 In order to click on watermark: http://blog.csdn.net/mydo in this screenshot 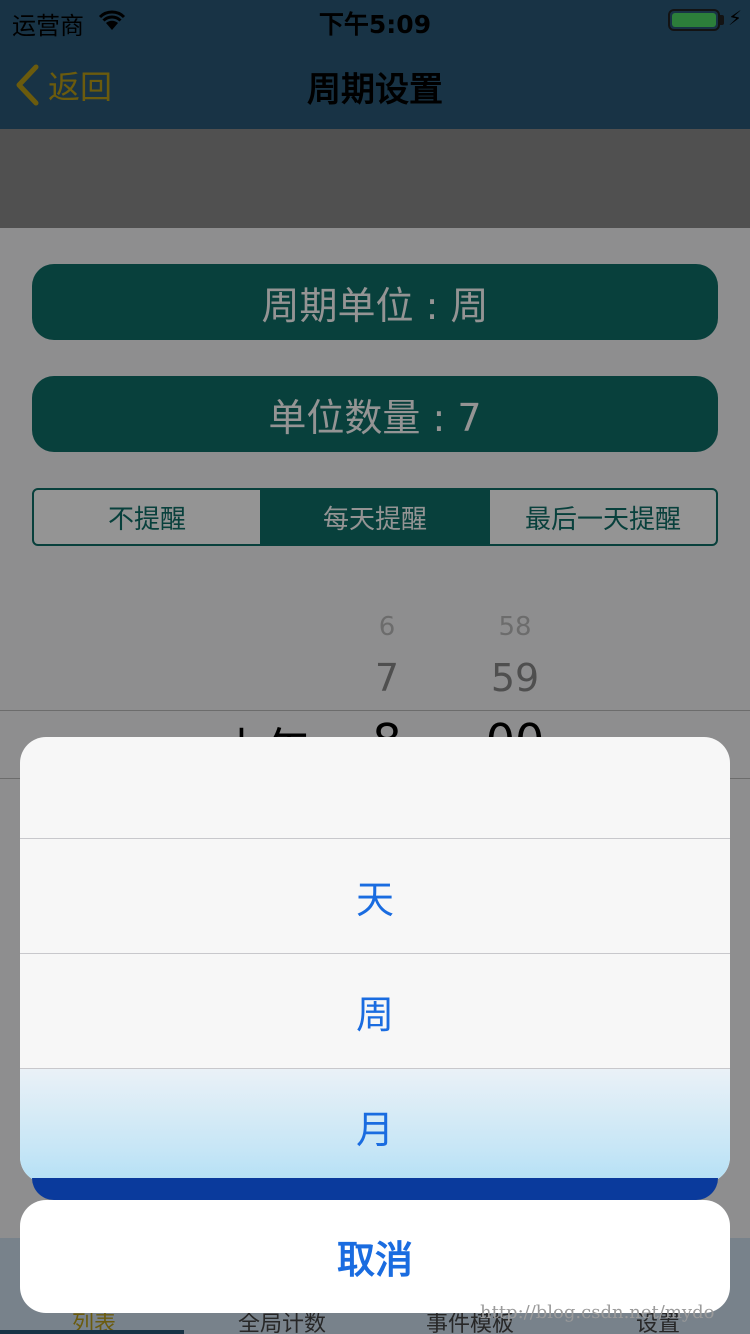, I will do `click(597, 1312)`.